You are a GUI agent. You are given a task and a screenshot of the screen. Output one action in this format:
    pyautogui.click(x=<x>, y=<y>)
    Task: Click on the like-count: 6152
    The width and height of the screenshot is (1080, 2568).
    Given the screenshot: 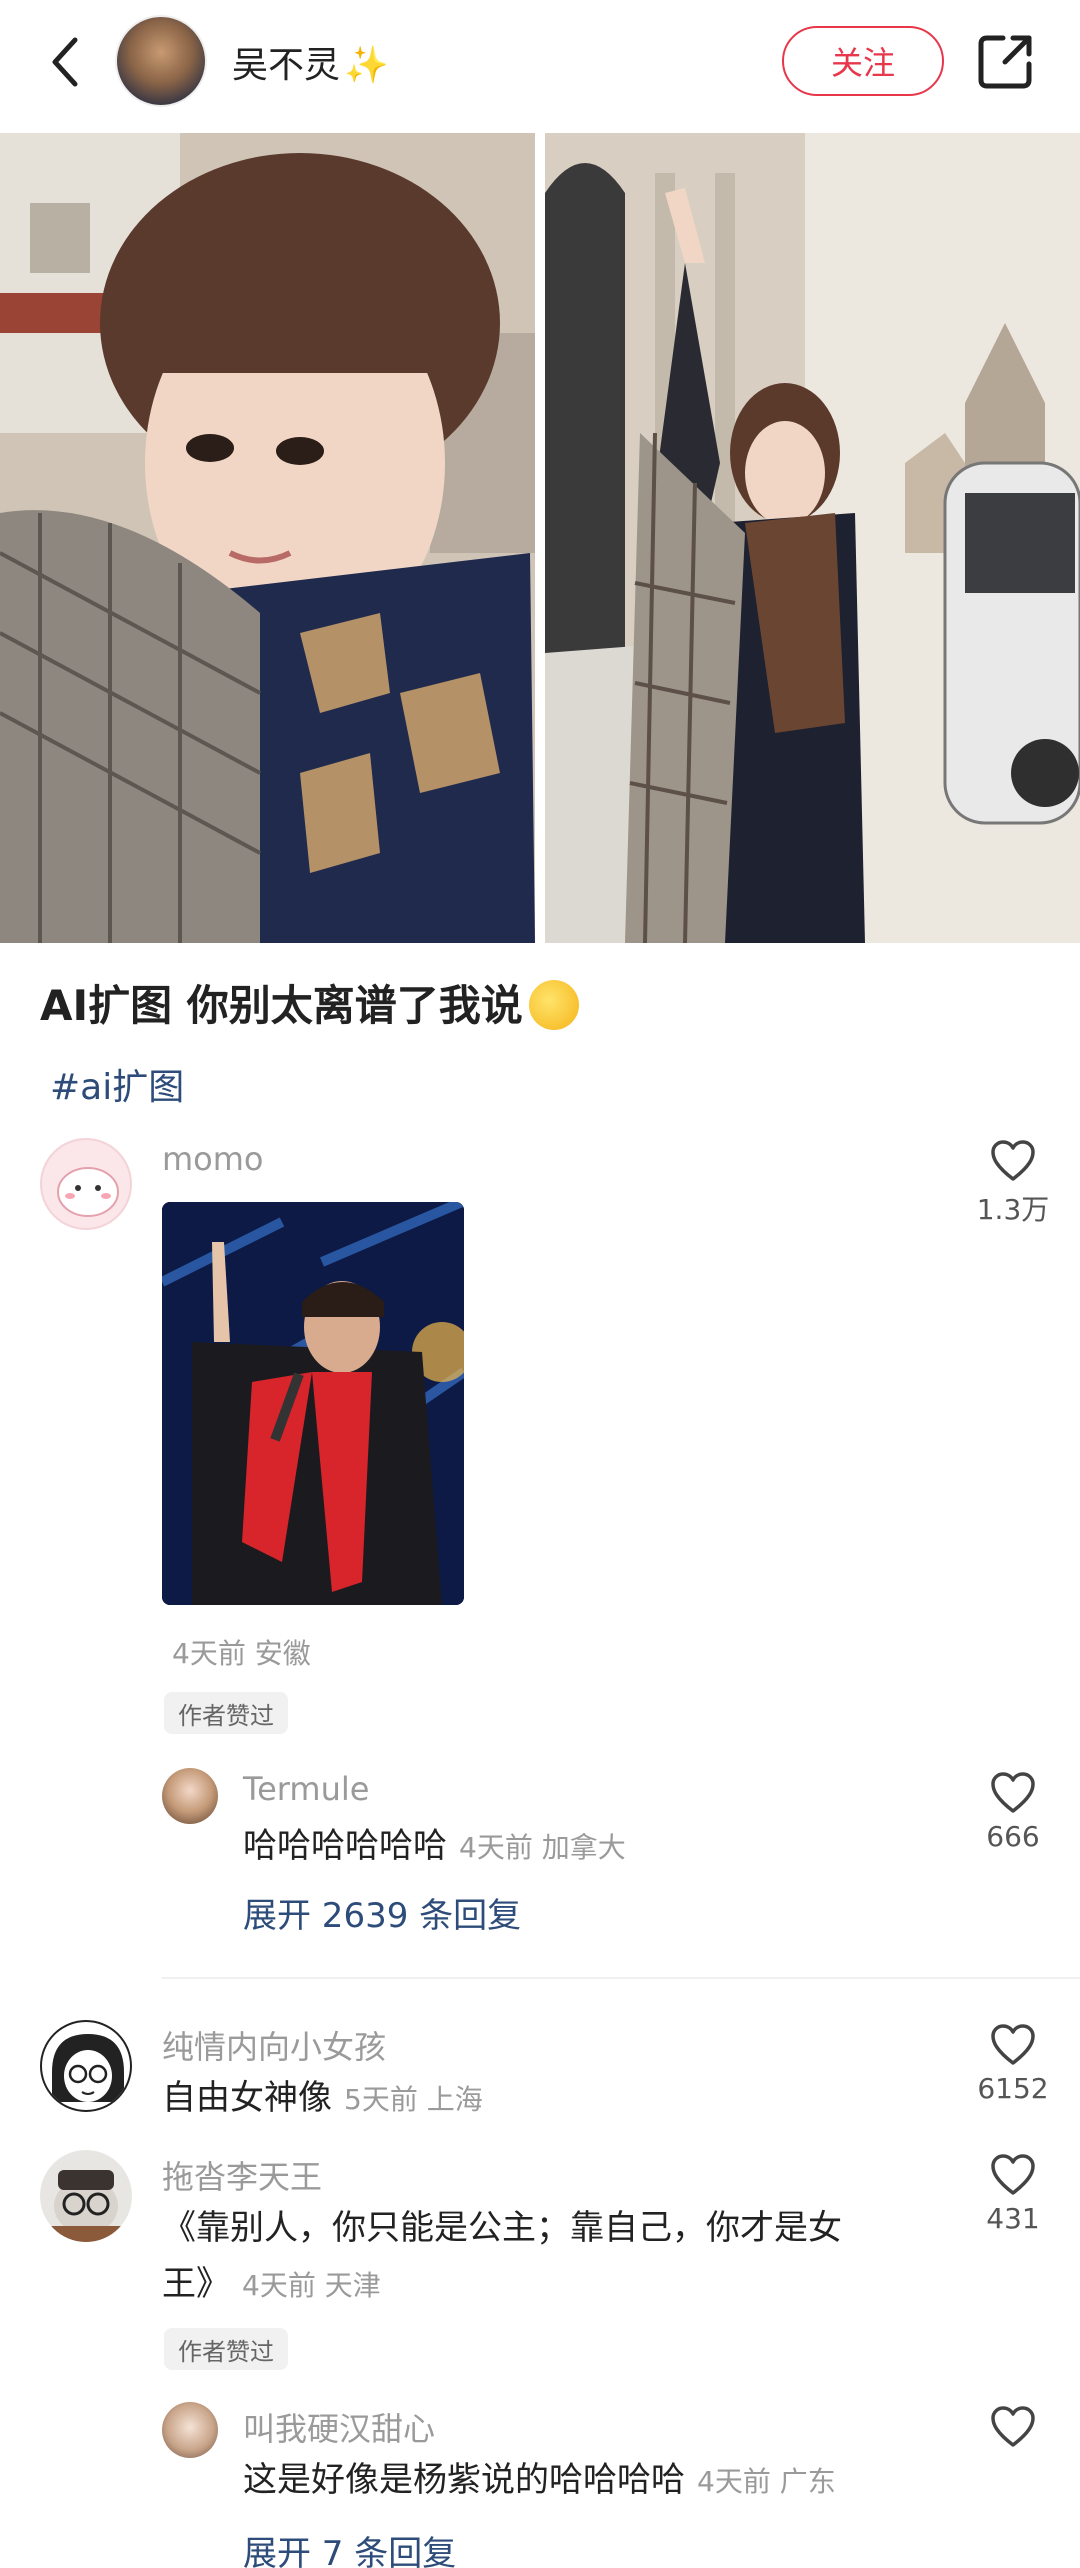 What is the action you would take?
    pyautogui.click(x=1013, y=2088)
    